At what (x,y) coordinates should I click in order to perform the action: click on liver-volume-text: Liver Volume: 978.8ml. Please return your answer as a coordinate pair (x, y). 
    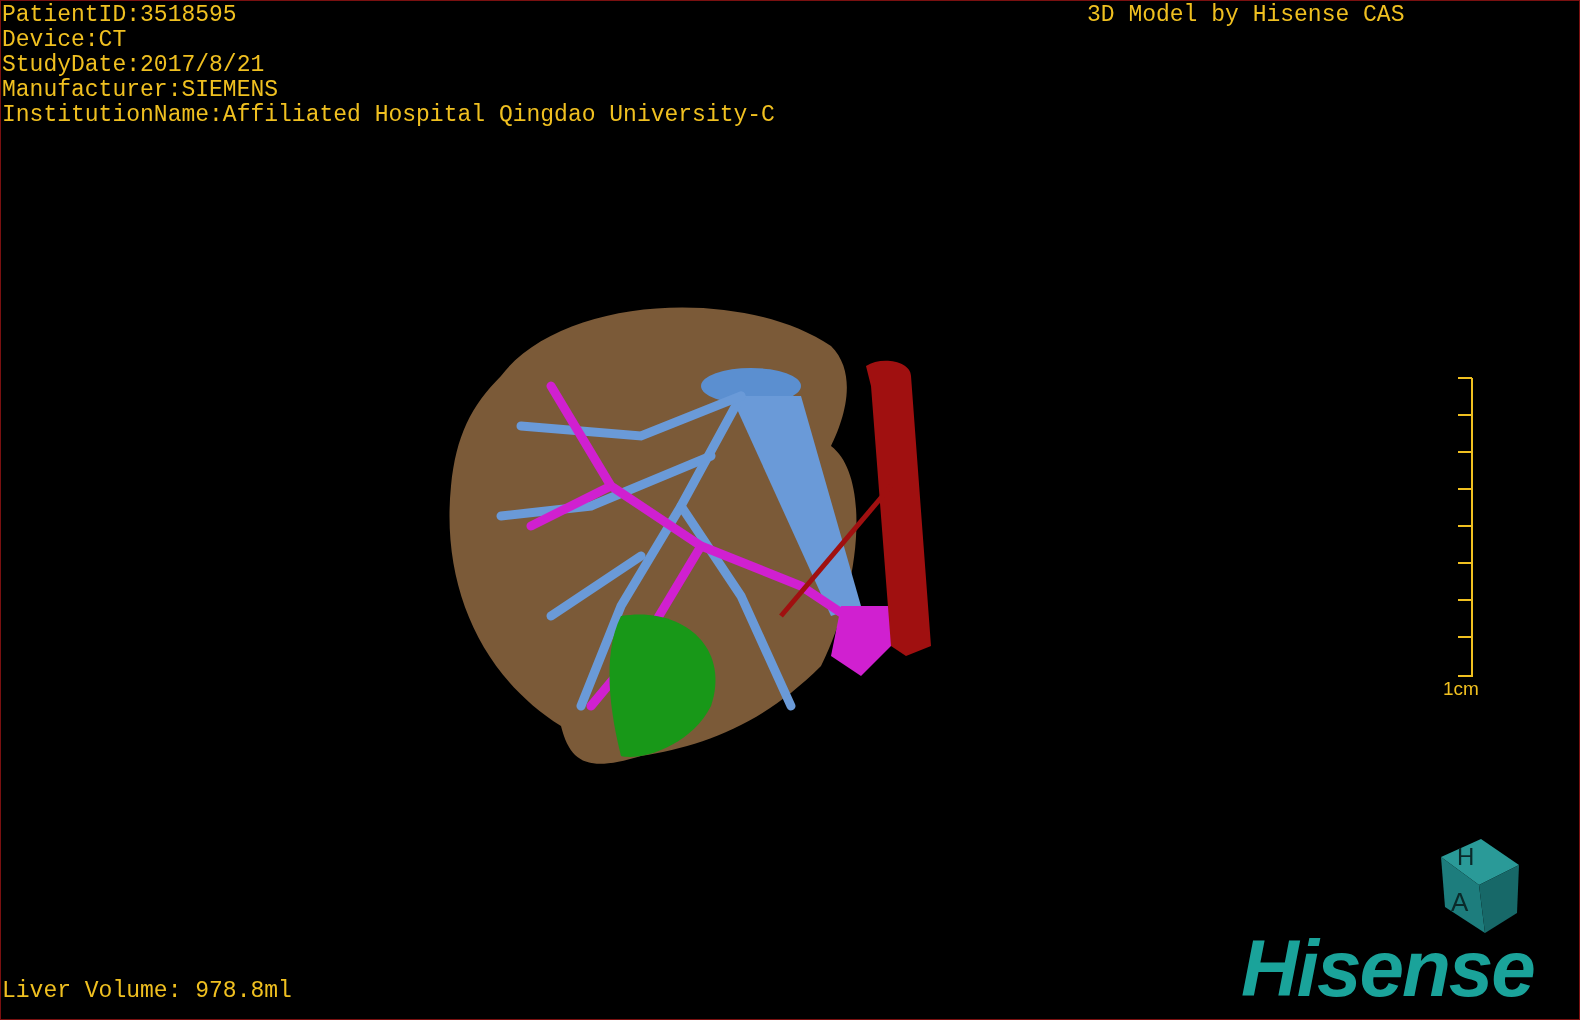
    Looking at the image, I should click on (147, 991).